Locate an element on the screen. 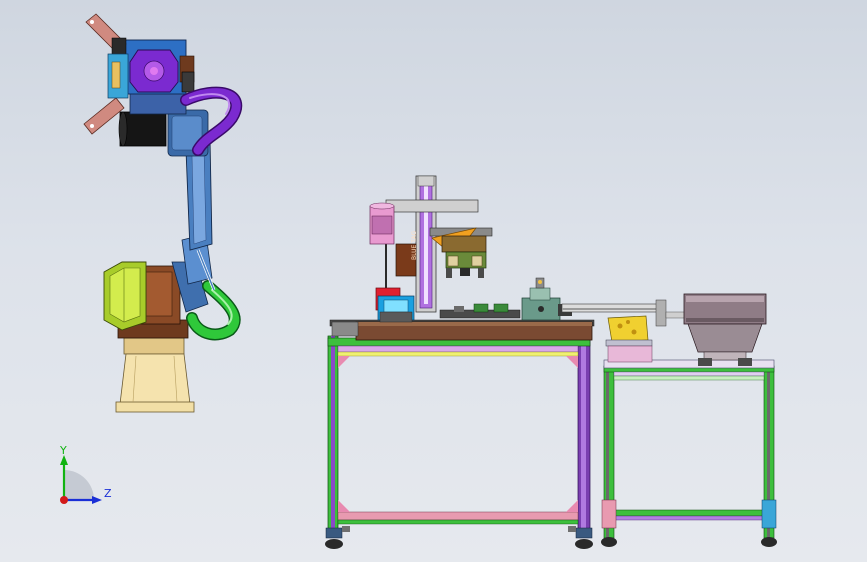 The width and height of the screenshot is (867, 562). flange-disc-icon is located at coordinates (154, 71).